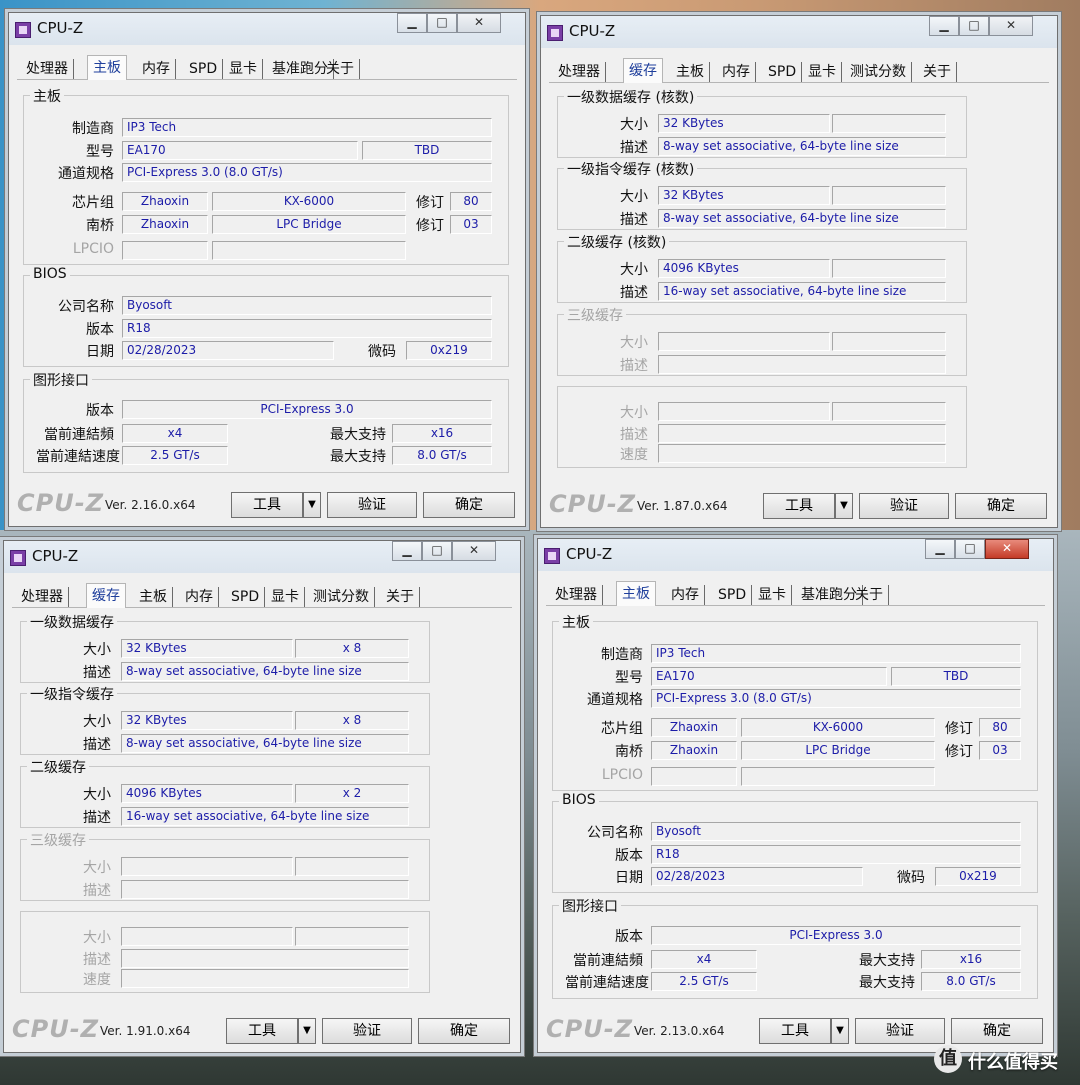 The height and width of the screenshot is (1085, 1080). I want to click on graphic-version-label: 版本, so click(100, 411).